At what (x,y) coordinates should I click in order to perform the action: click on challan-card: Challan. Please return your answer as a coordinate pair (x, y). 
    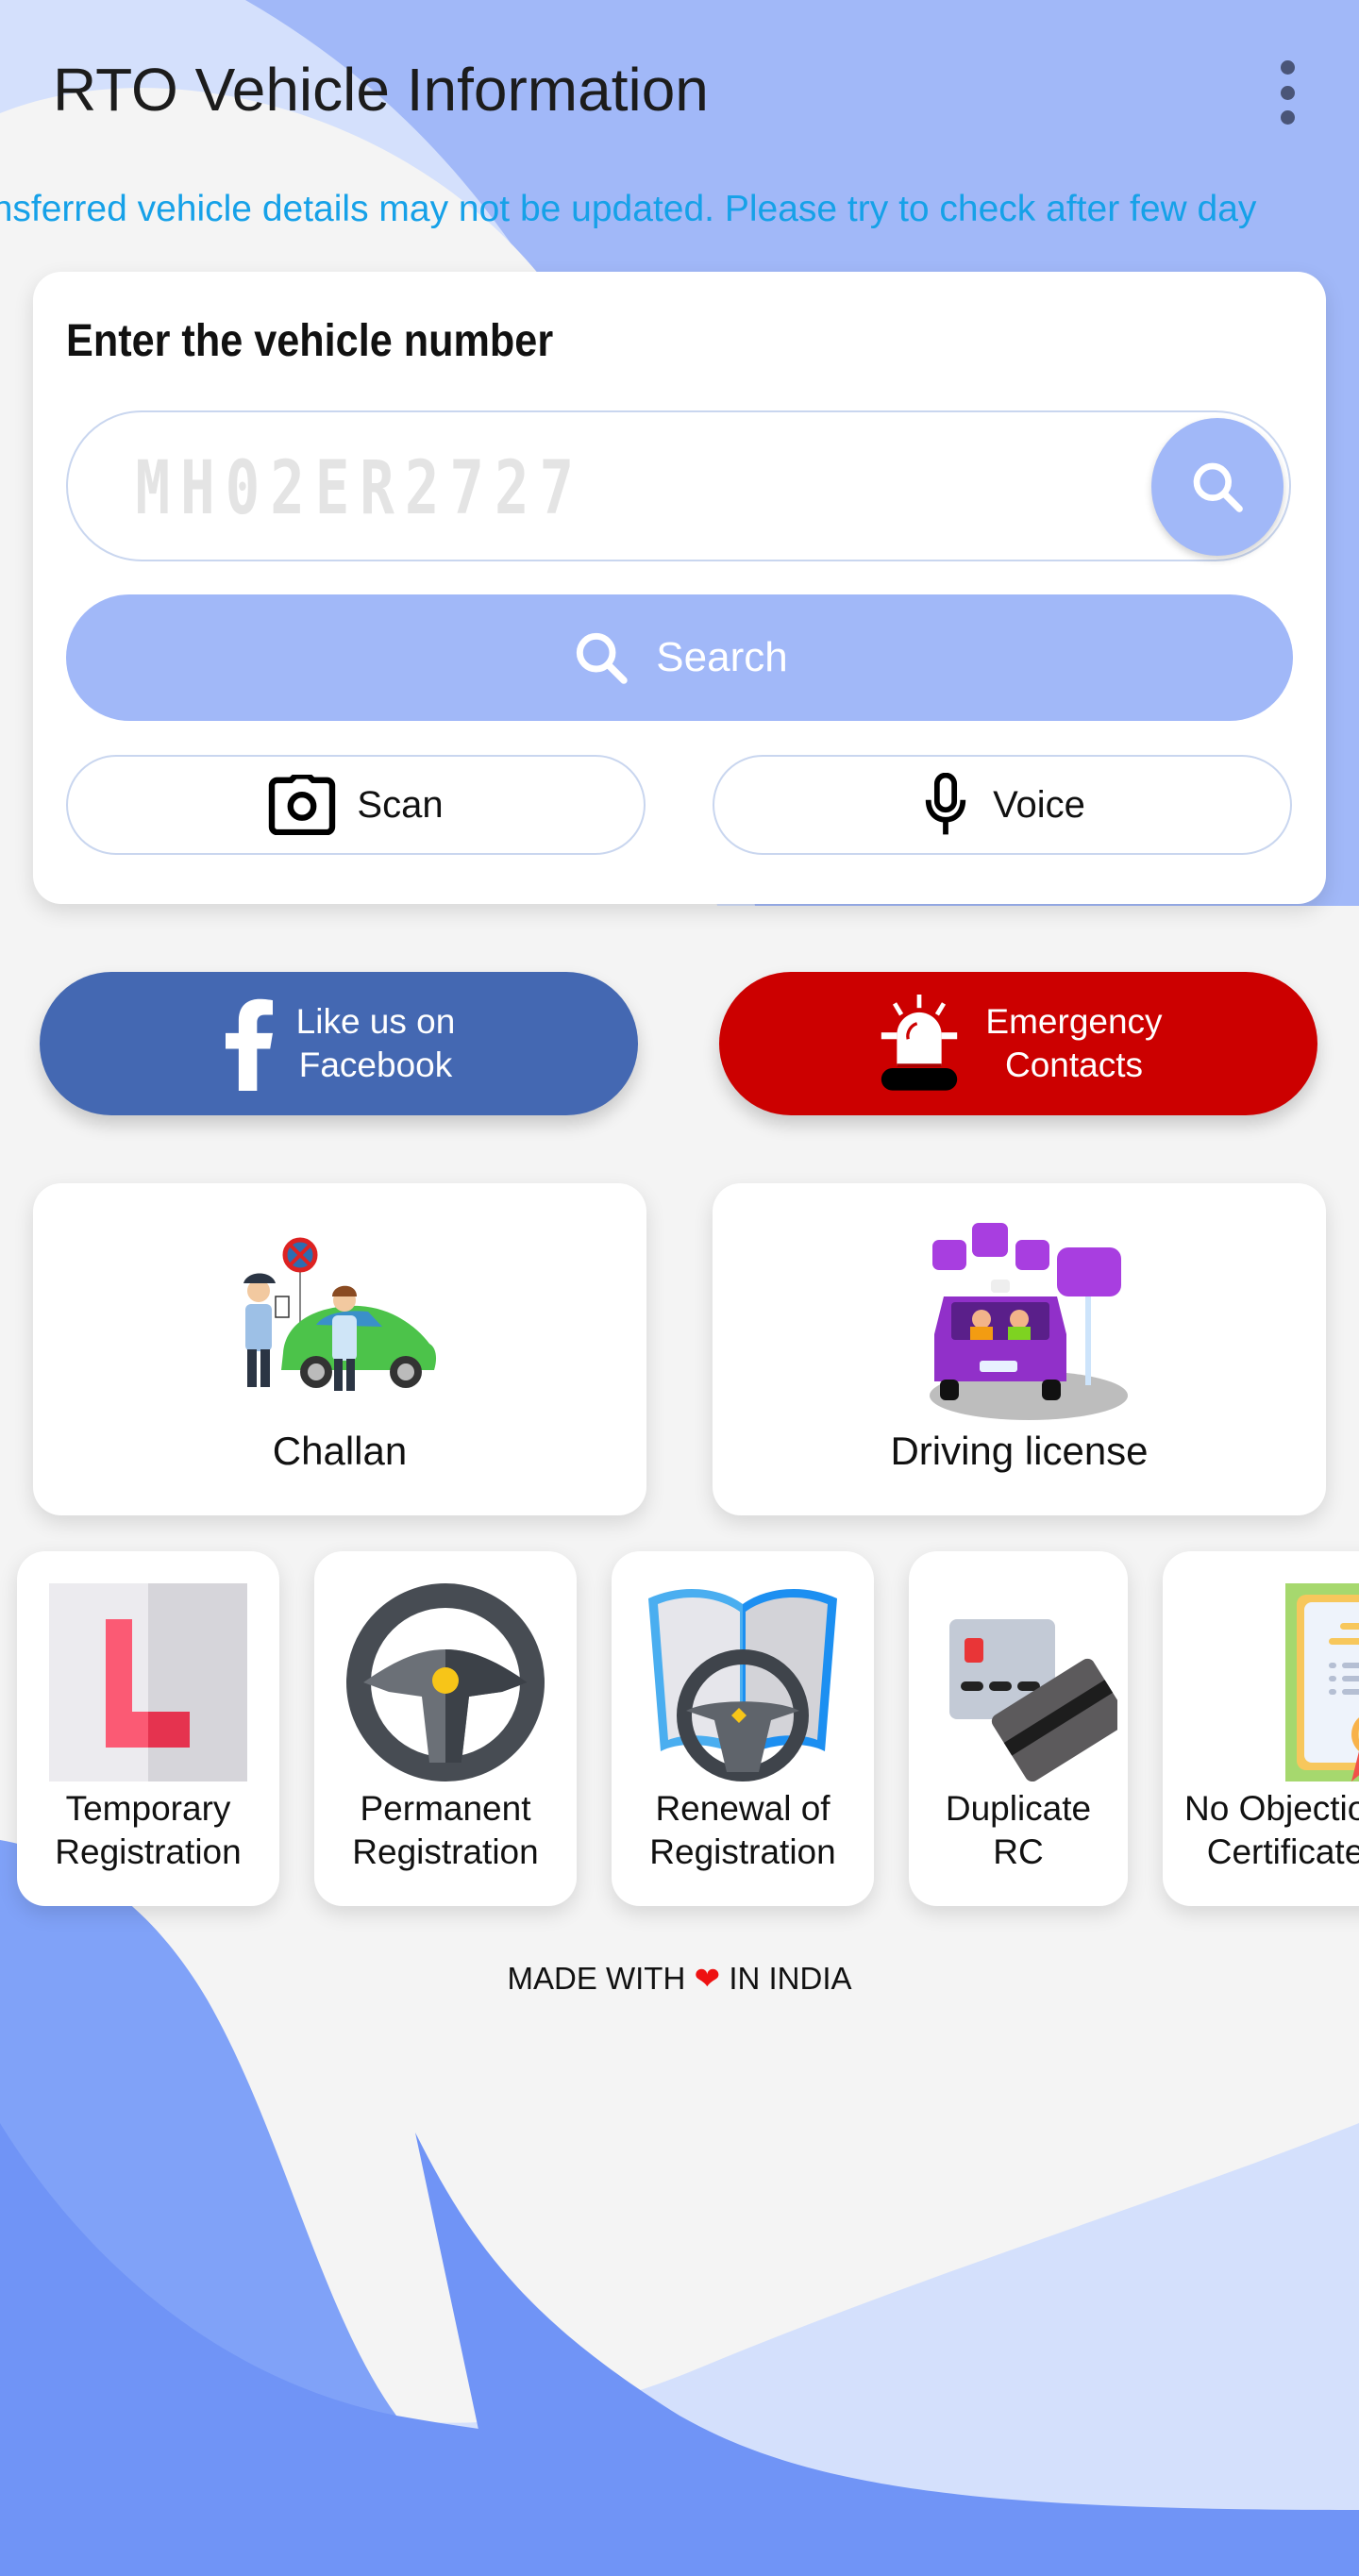
    Looking at the image, I should click on (339, 1349).